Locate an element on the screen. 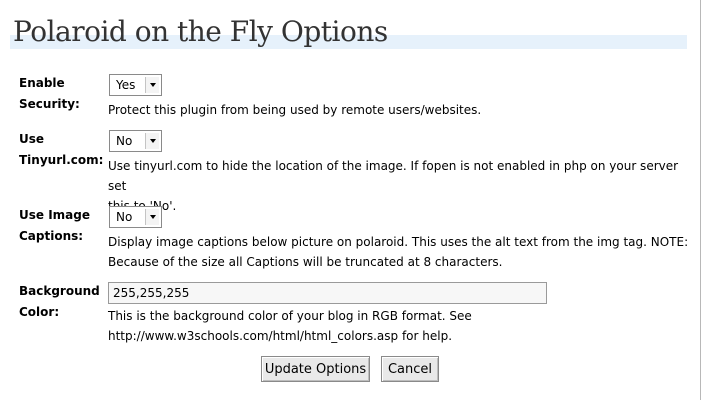  background-color-label: Background Color: is located at coordinates (59, 301).